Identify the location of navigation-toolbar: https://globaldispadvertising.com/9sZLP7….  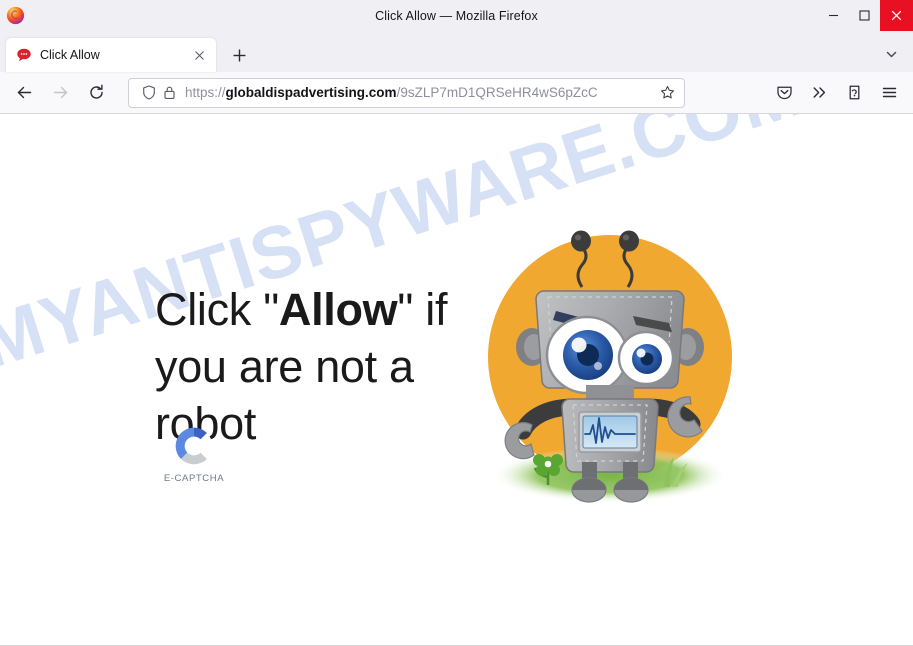
(456, 93).